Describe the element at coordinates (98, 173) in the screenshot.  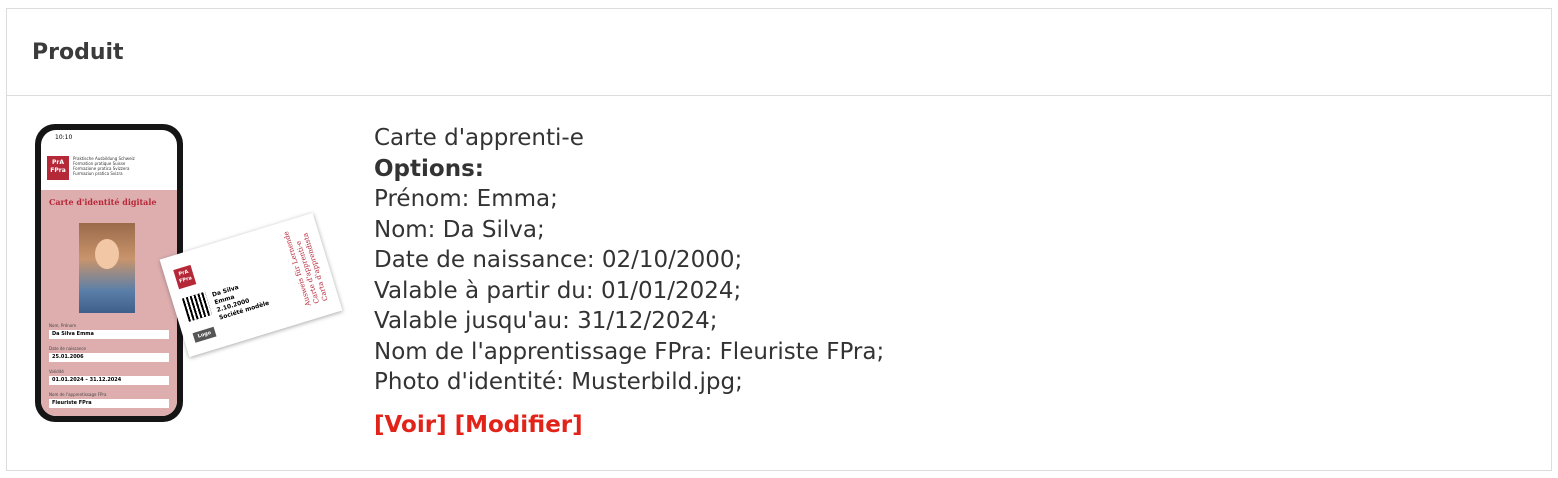
I see `brand-line: Furmaziun pratica Svizra` at that location.